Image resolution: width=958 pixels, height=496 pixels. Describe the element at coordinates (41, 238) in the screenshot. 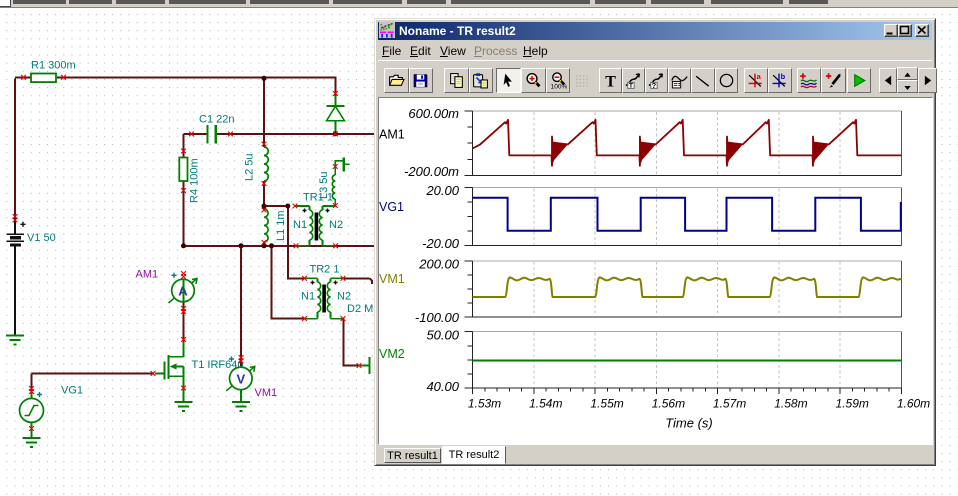

I see `svg-text: V1 50` at that location.